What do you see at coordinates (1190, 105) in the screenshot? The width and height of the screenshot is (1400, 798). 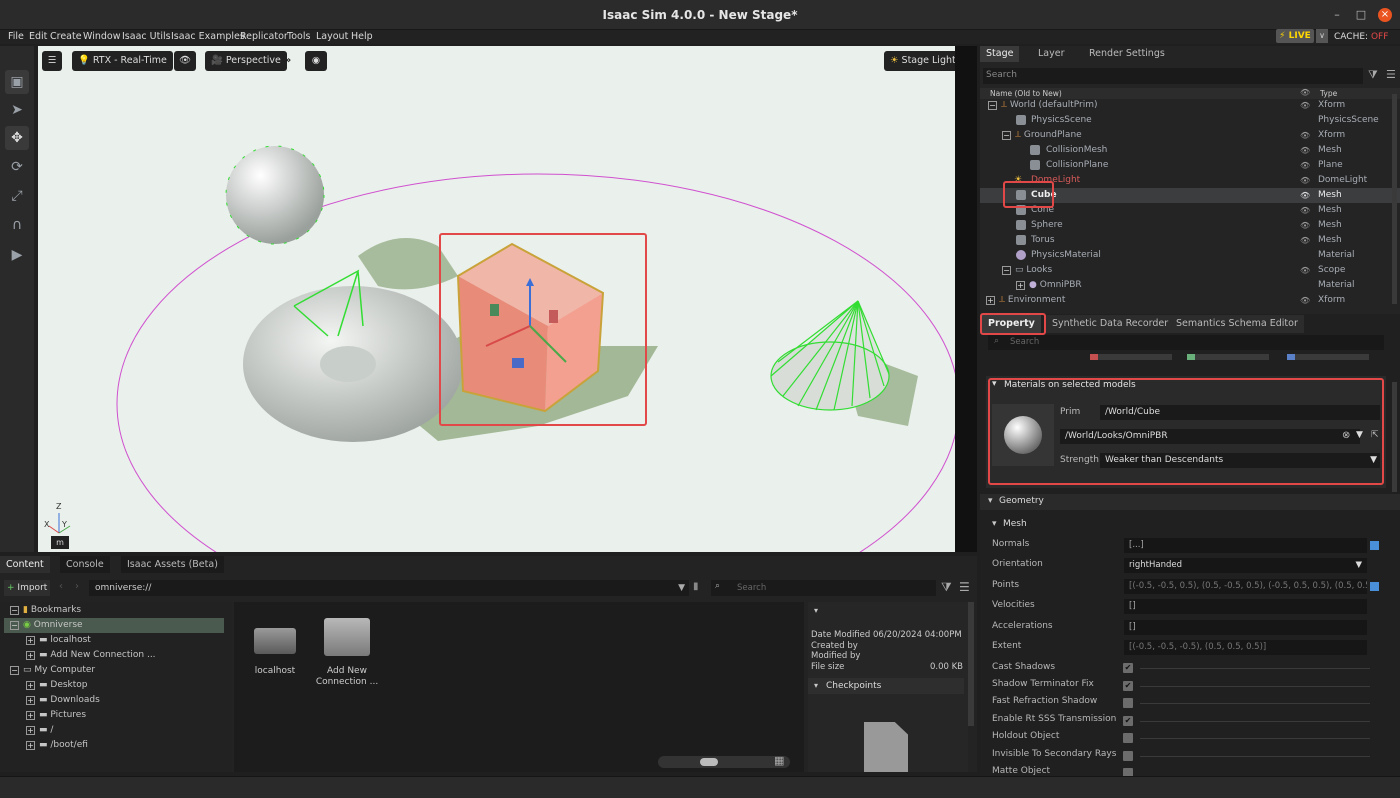 I see `tree-row-world: − ⟂ World (defaultPrim) 👁 Xform` at bounding box center [1190, 105].